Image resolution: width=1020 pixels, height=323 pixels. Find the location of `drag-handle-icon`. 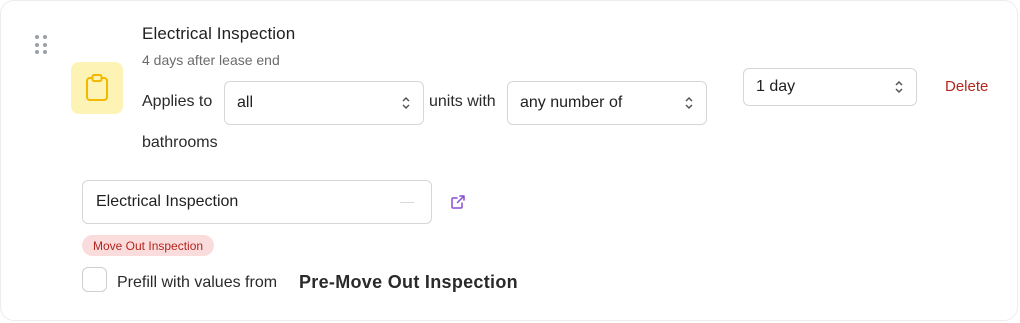

drag-handle-icon is located at coordinates (41, 45).